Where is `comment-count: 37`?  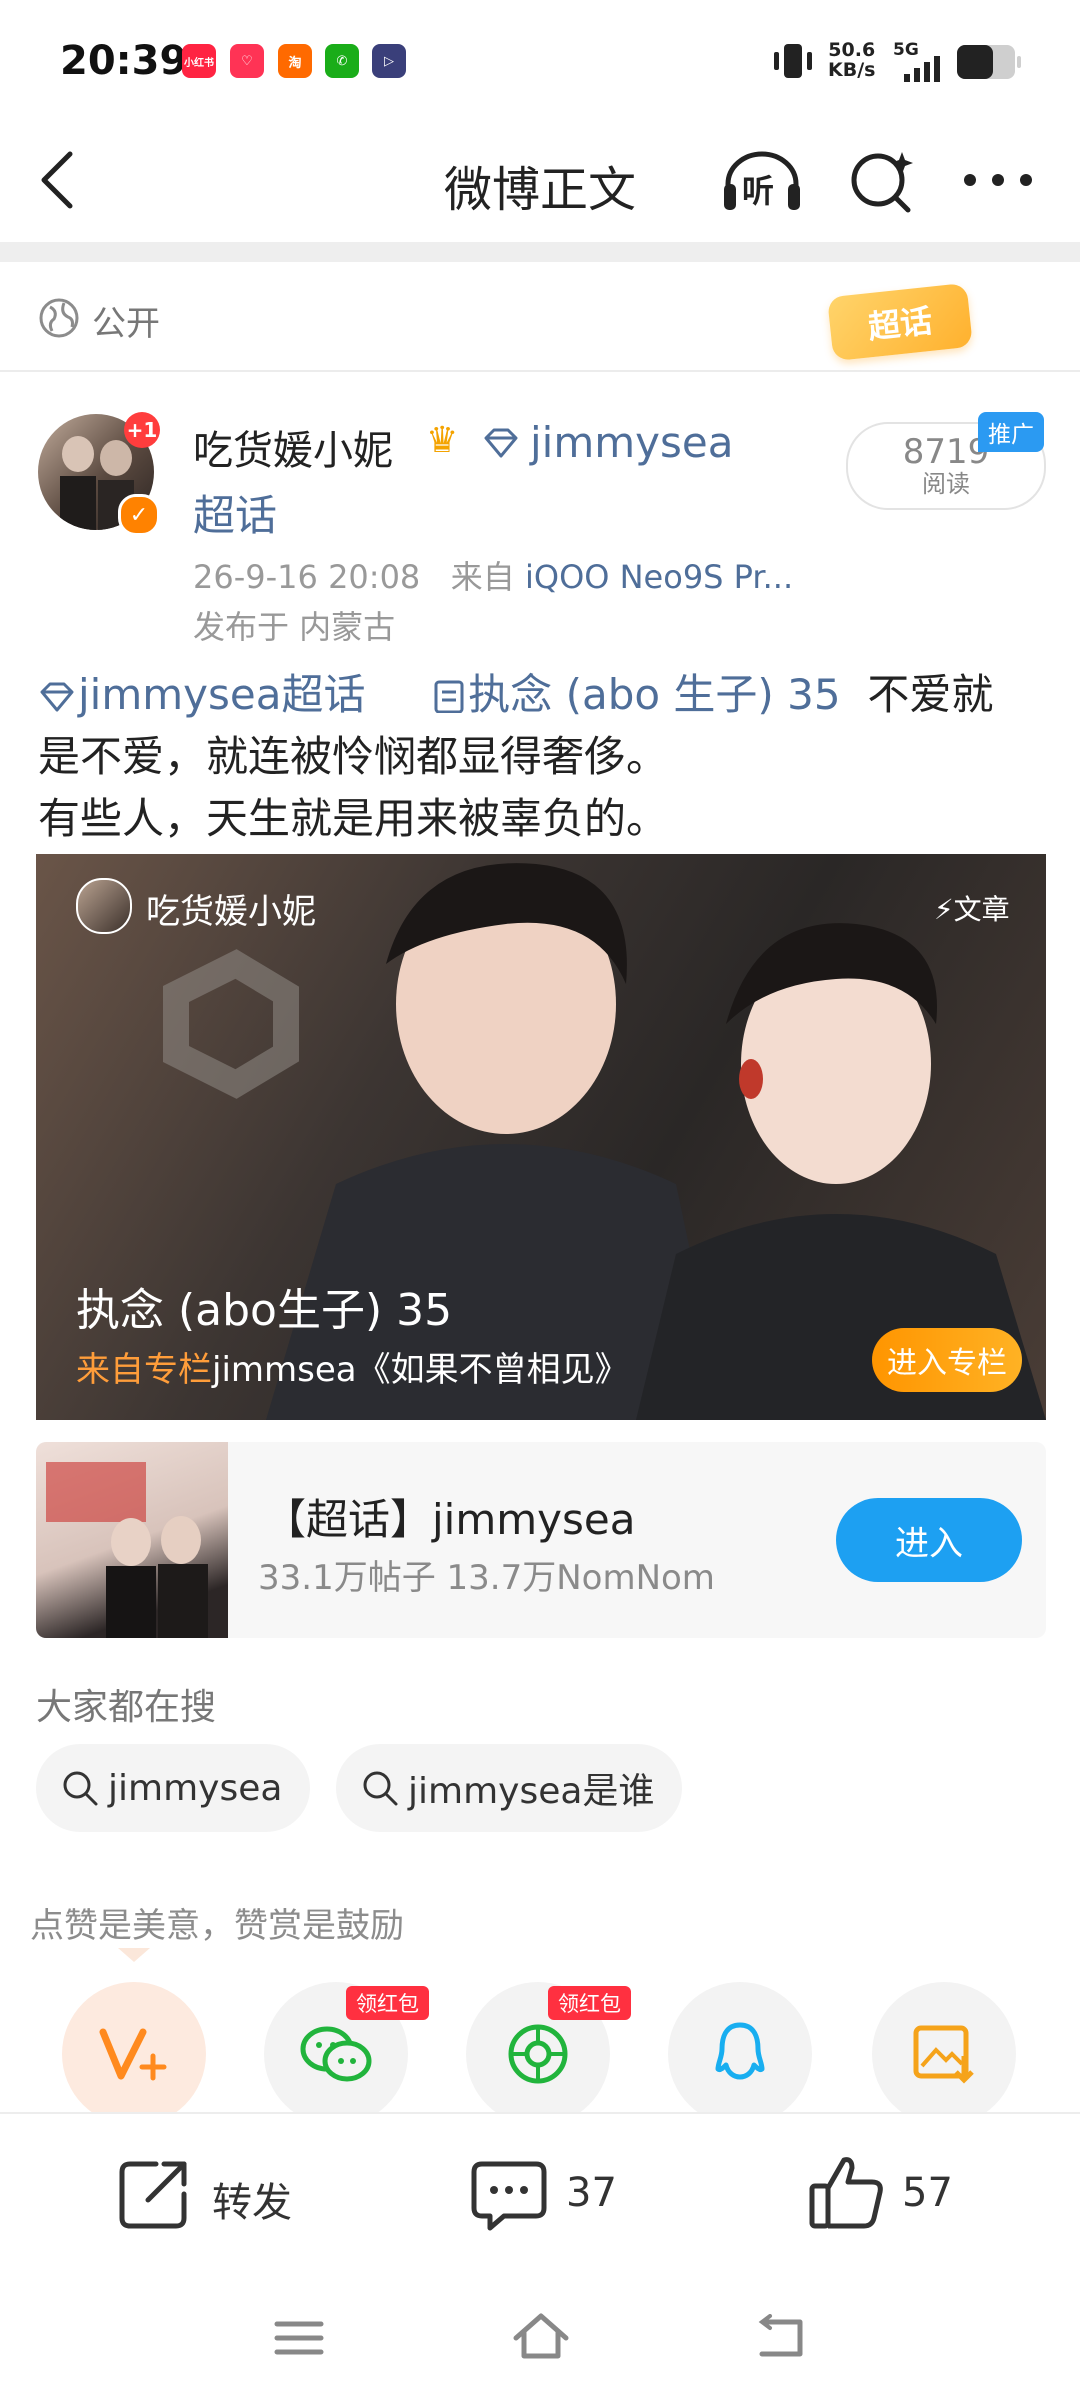 comment-count: 37 is located at coordinates (591, 2193).